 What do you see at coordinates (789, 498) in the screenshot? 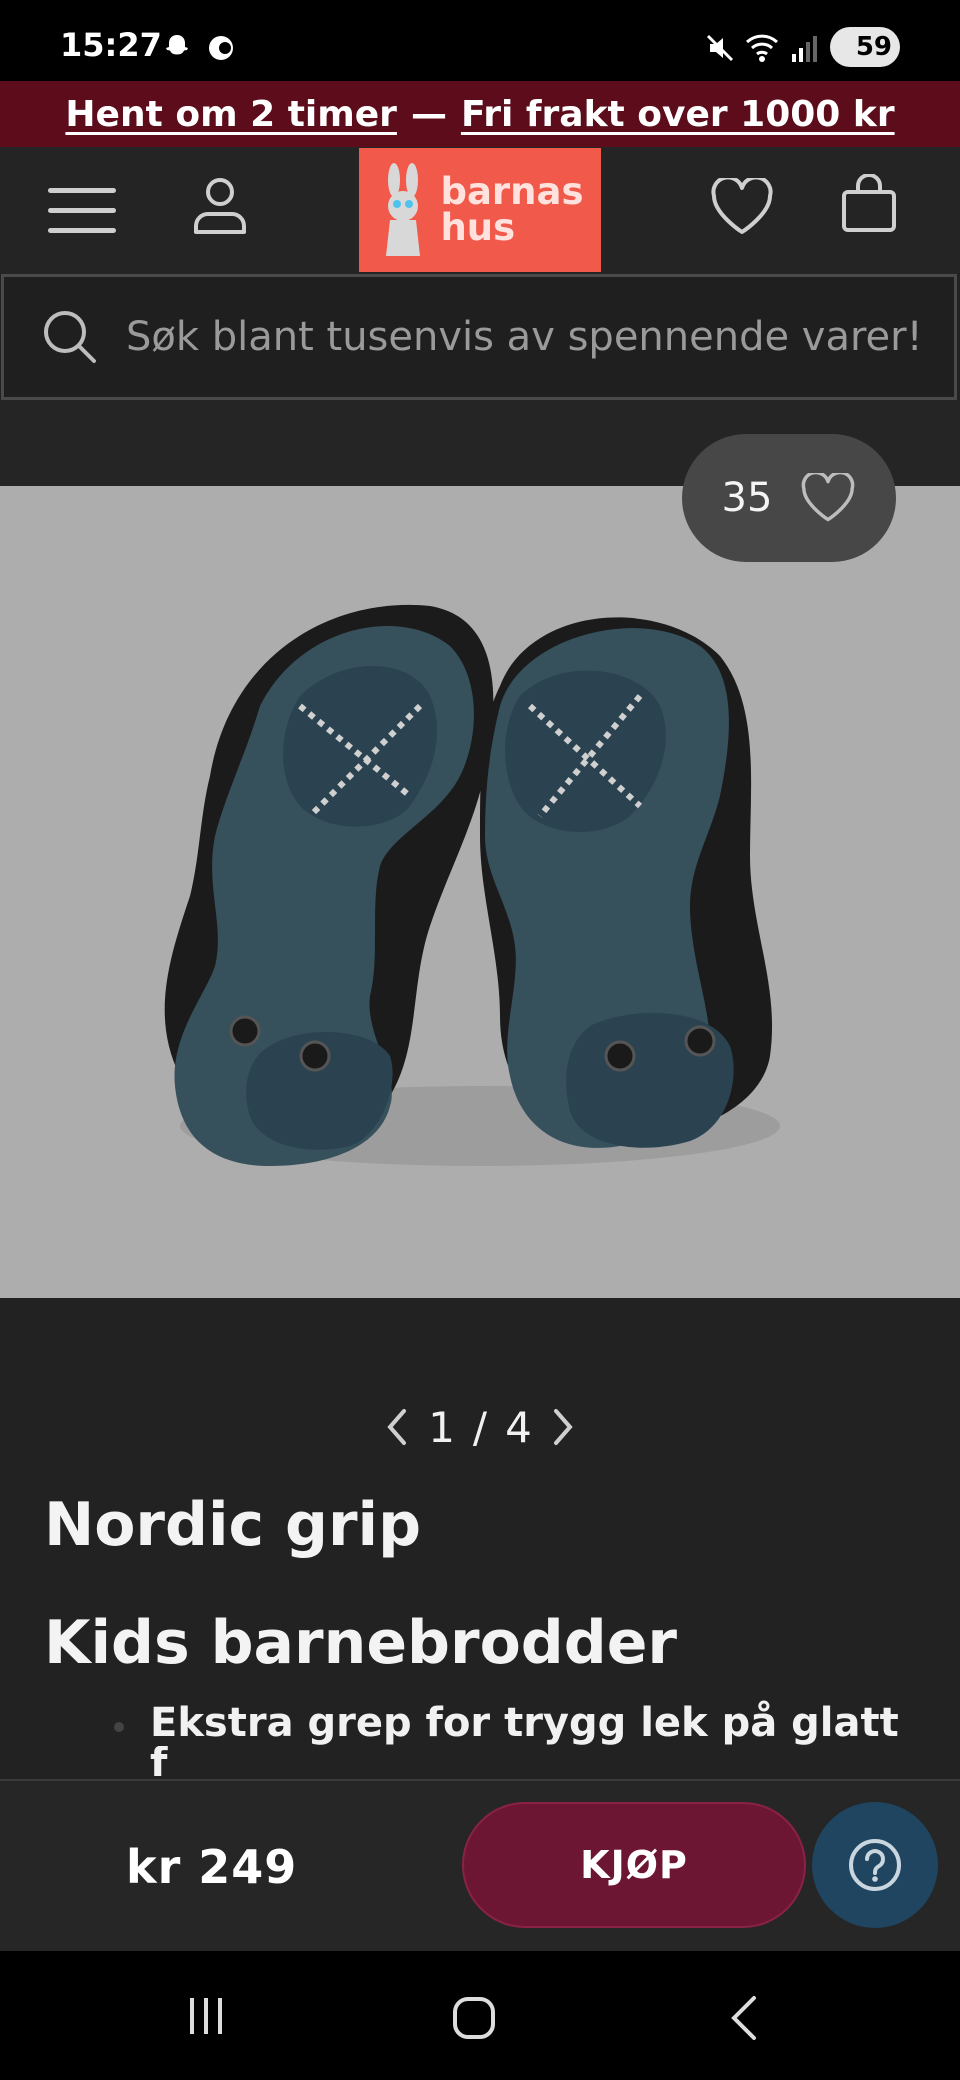
I see `wishlist-button: 35` at bounding box center [789, 498].